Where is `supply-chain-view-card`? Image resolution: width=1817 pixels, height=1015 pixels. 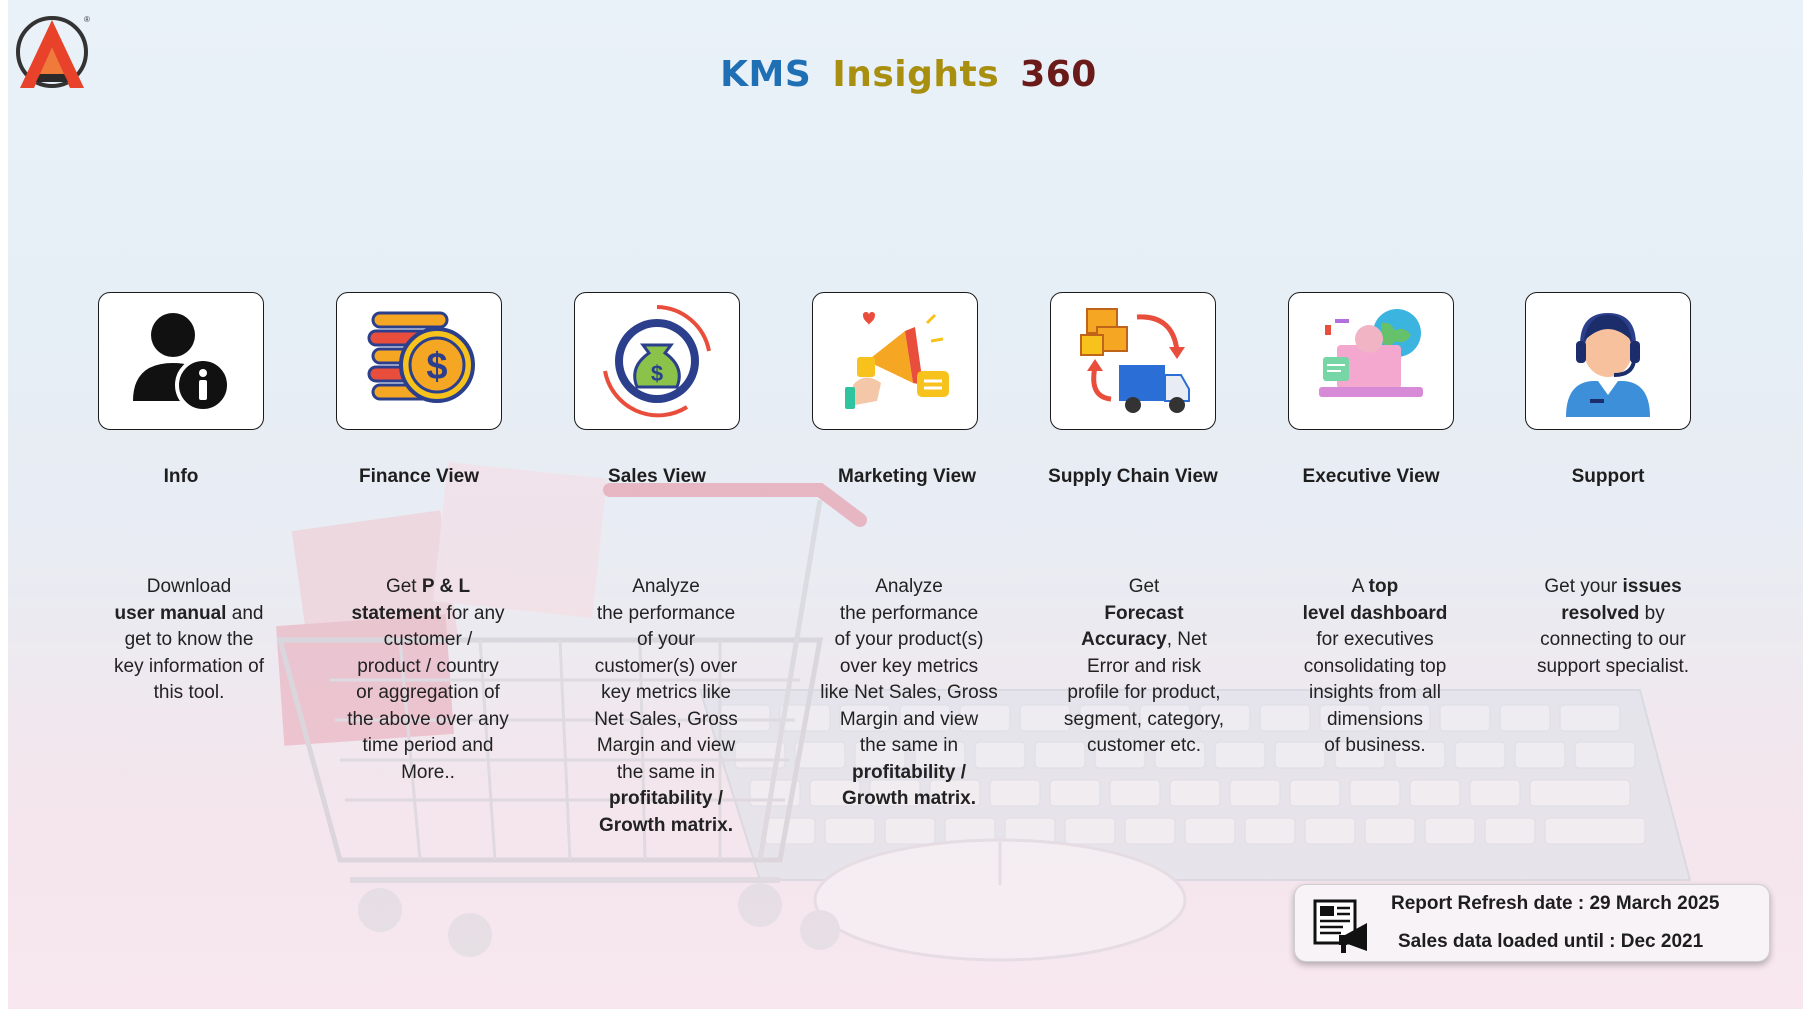
supply-chain-view-card is located at coordinates (1133, 361).